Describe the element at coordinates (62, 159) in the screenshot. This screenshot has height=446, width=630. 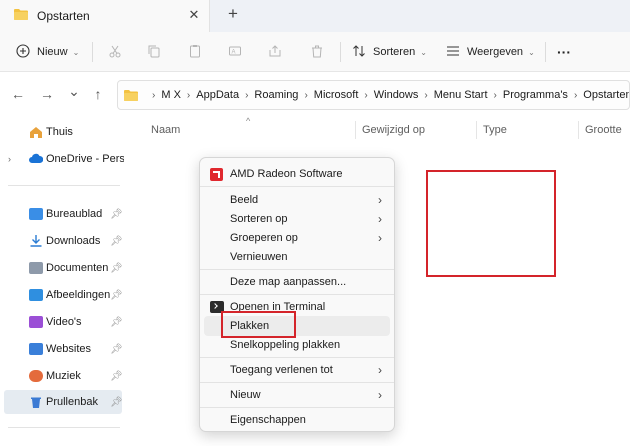
I see `sidebar-item-onedrive: › OneDrive - Persoonlijk` at that location.